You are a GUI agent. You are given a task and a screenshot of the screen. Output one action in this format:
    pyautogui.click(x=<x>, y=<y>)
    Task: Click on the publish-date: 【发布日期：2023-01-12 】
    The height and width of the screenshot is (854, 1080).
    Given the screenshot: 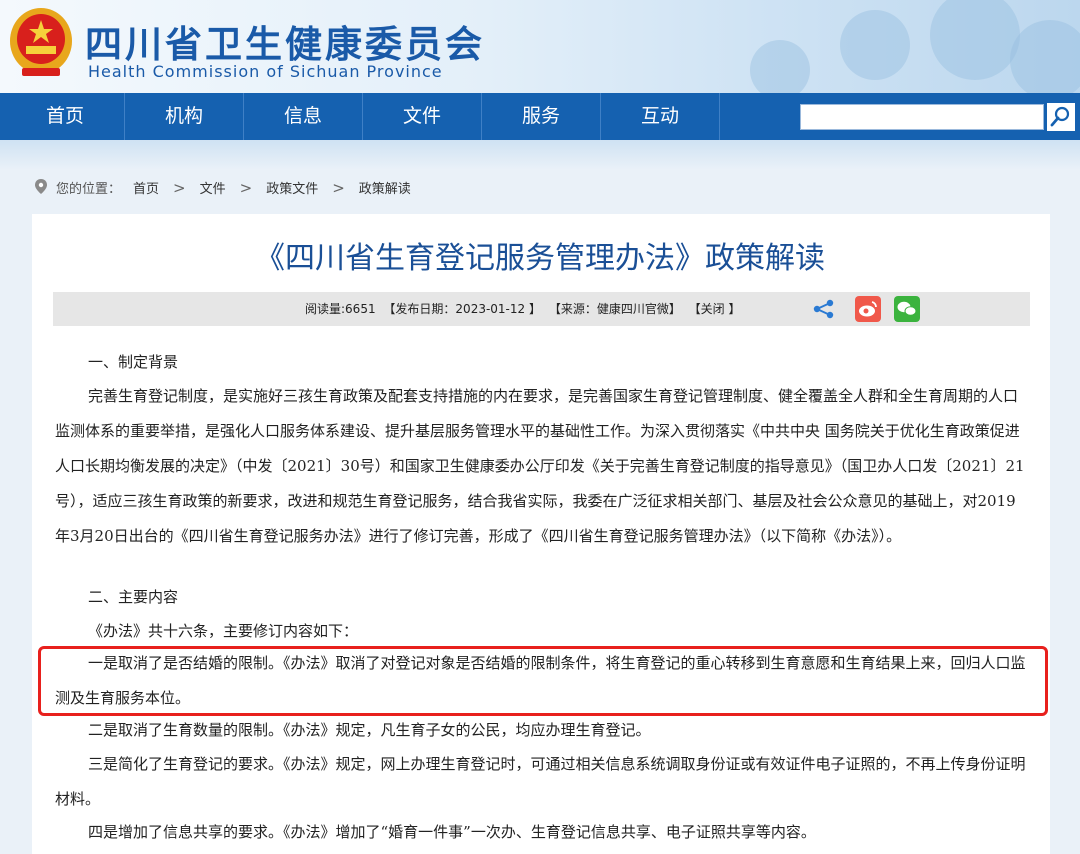 What is the action you would take?
    pyautogui.click(x=462, y=309)
    